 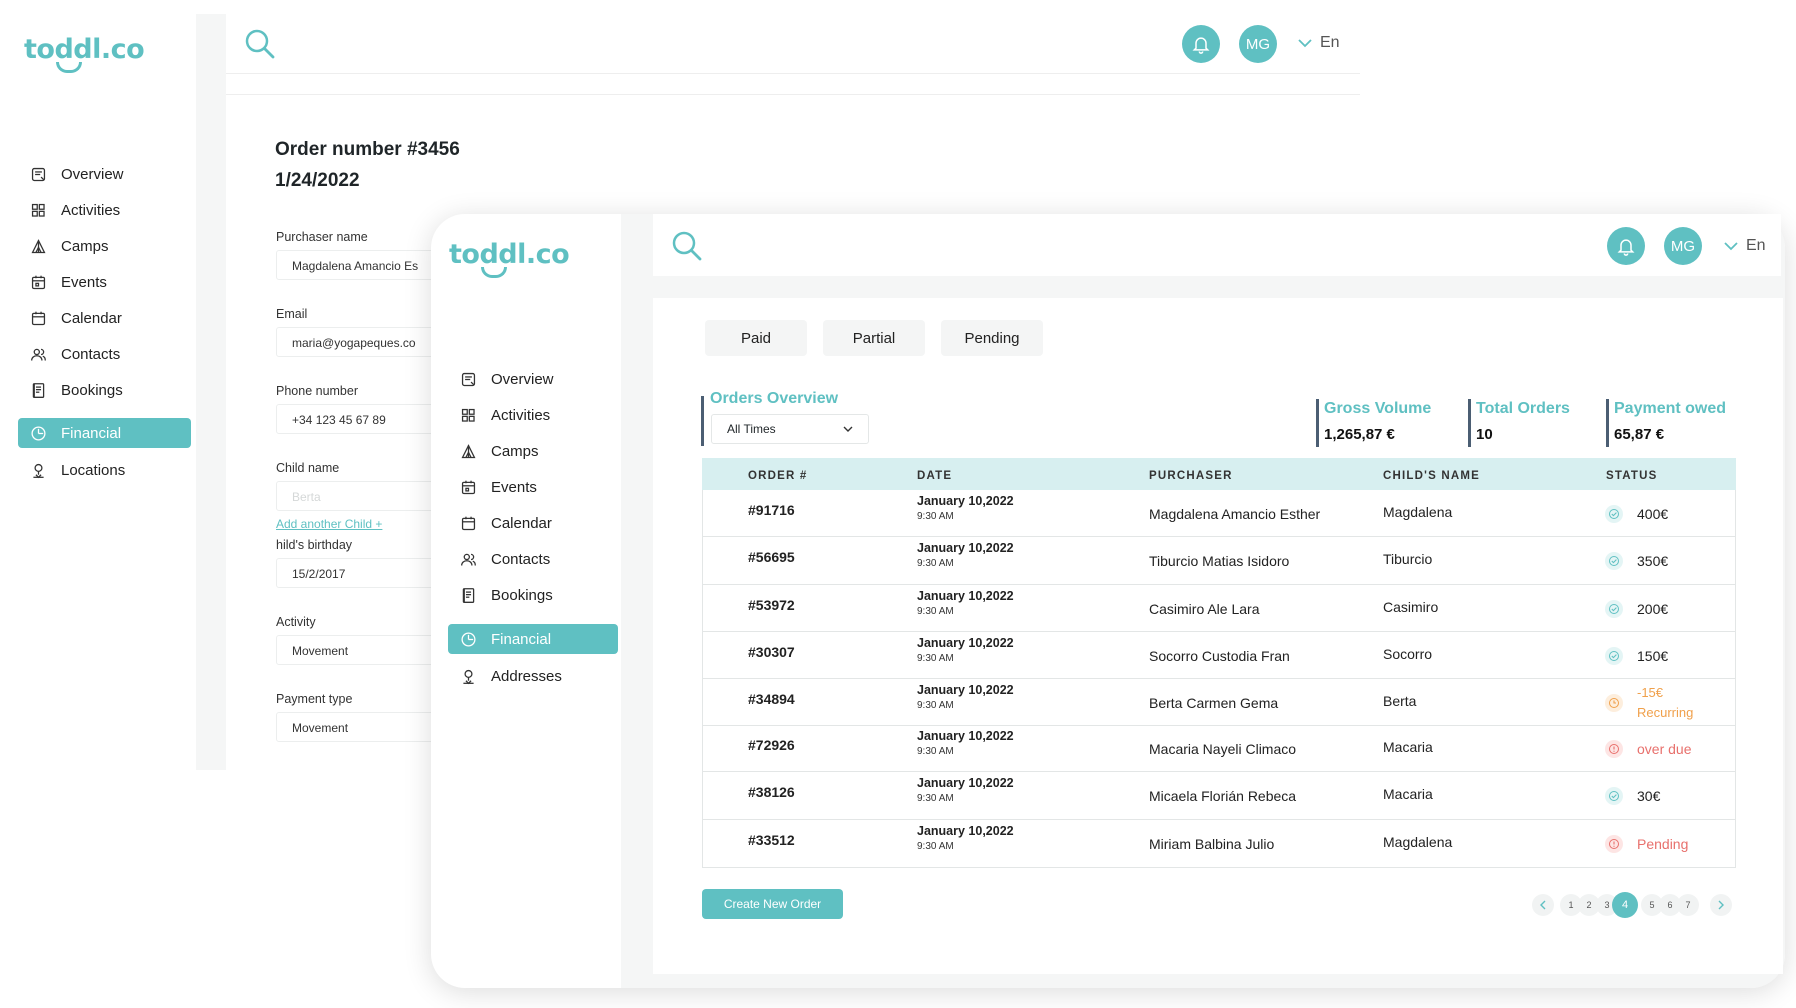 I want to click on tab-pending: Pending, so click(x=992, y=338).